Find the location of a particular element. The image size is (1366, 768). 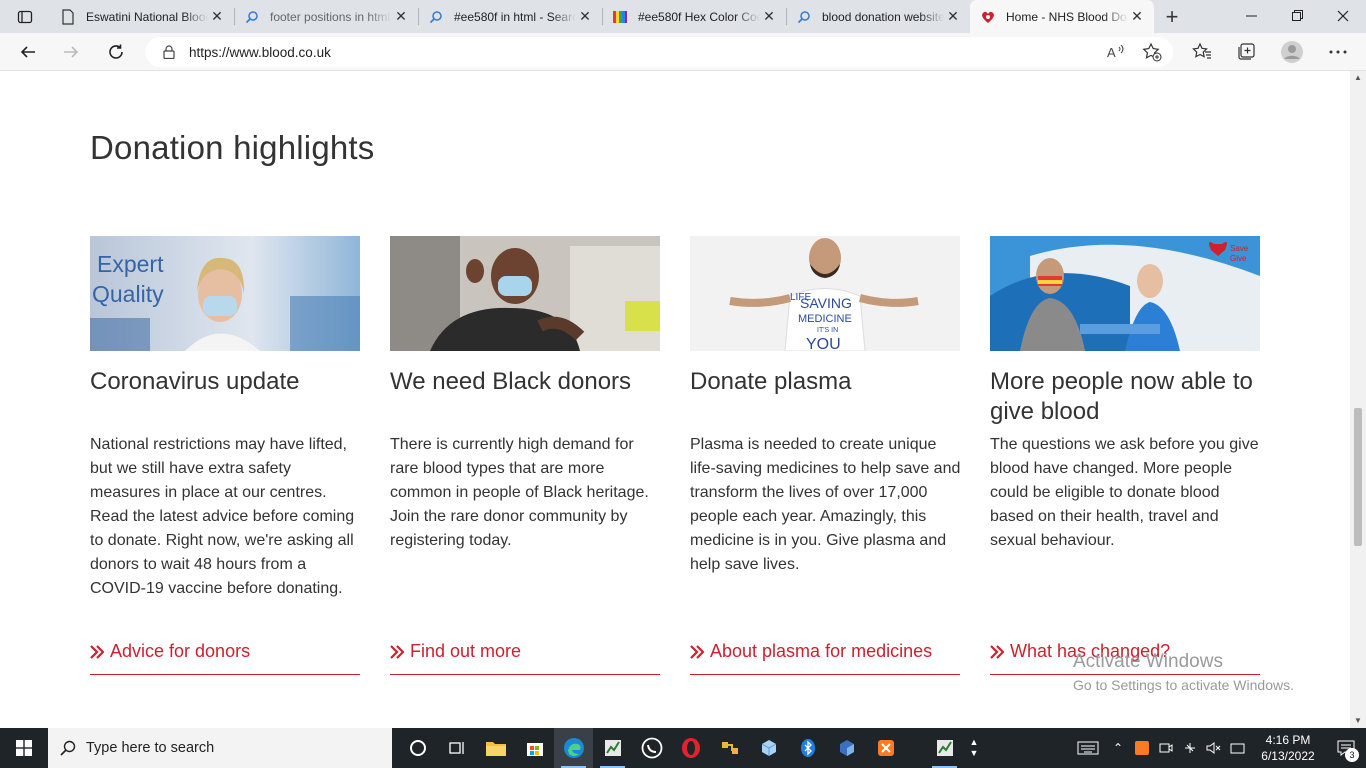

power-plug-icon is located at coordinates (1190, 748).